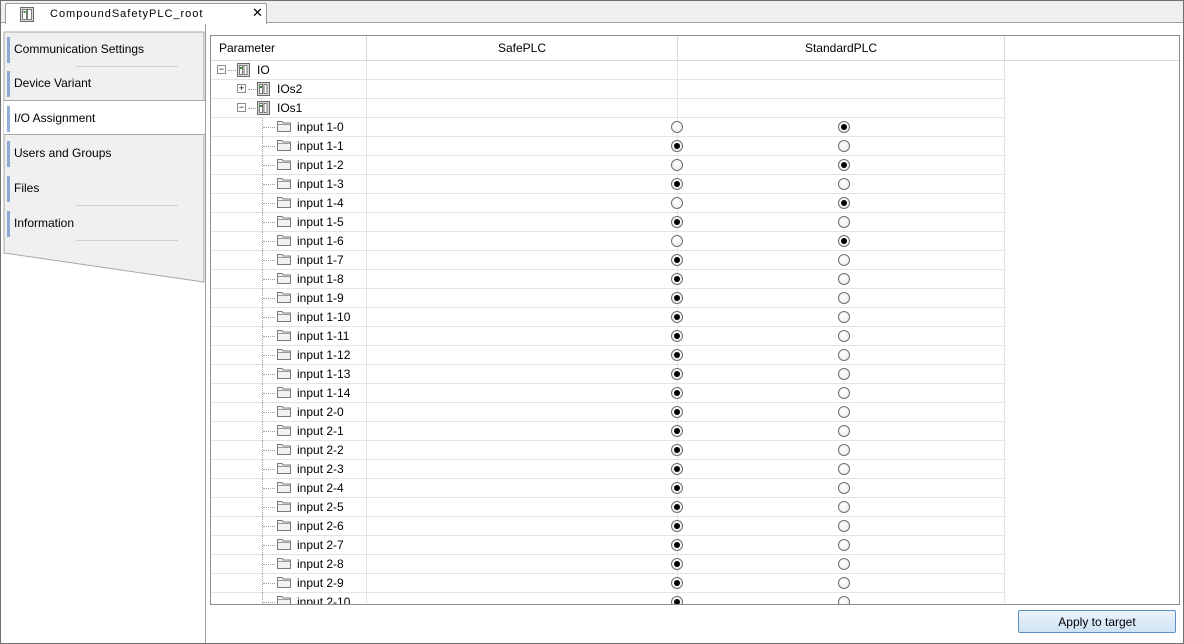 The width and height of the screenshot is (1184, 644). What do you see at coordinates (608, 450) in the screenshot?
I see `input-row: input 2-2` at bounding box center [608, 450].